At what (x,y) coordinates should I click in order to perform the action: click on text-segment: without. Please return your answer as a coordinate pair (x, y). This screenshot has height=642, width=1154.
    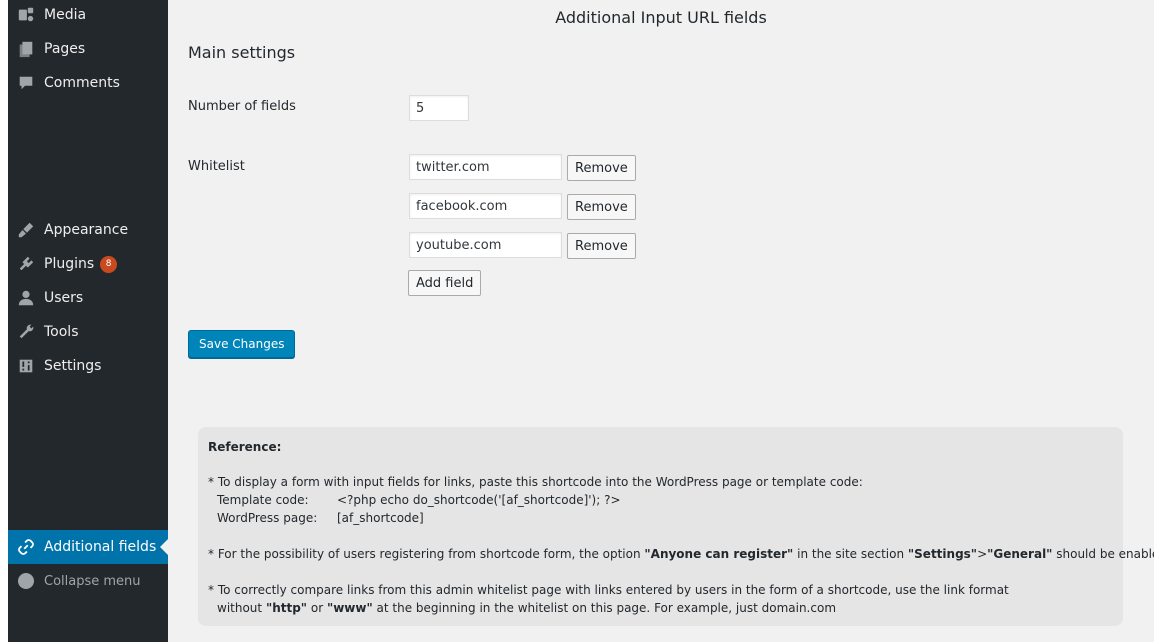
    Looking at the image, I should click on (241, 608).